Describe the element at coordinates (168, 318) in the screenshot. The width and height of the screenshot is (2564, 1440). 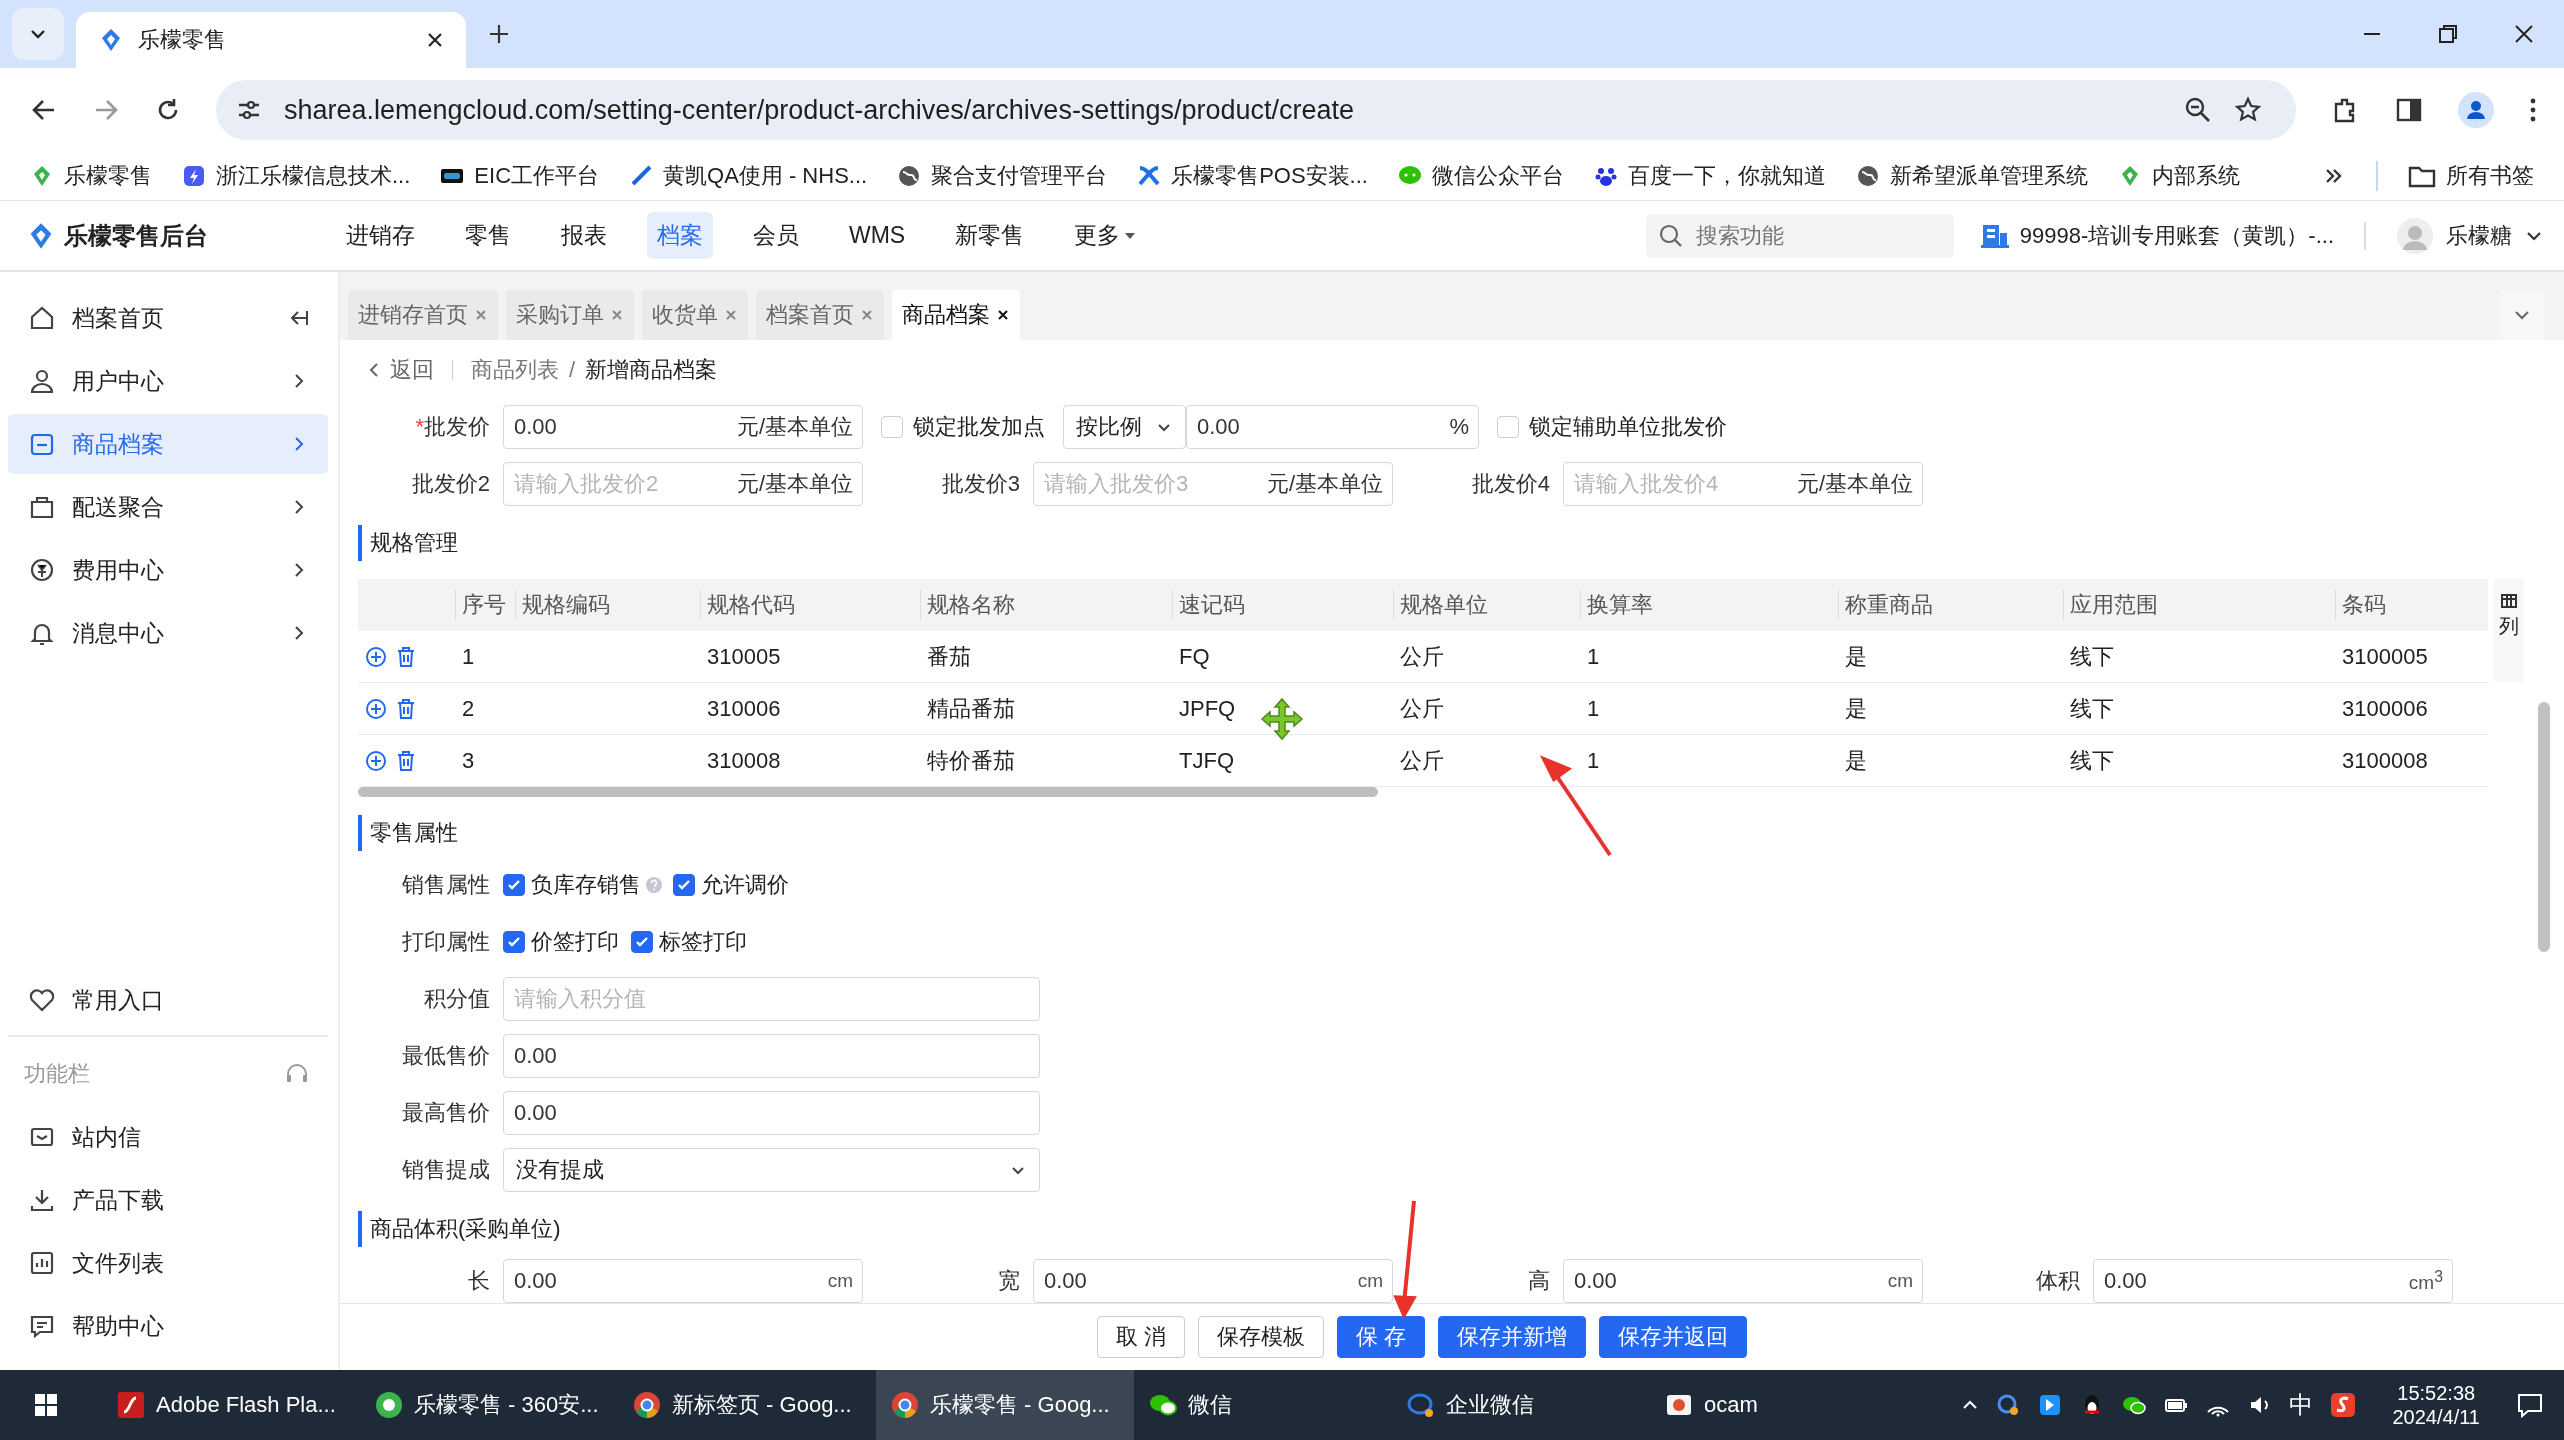
I see `sidebar-item: 档案首页` at that location.